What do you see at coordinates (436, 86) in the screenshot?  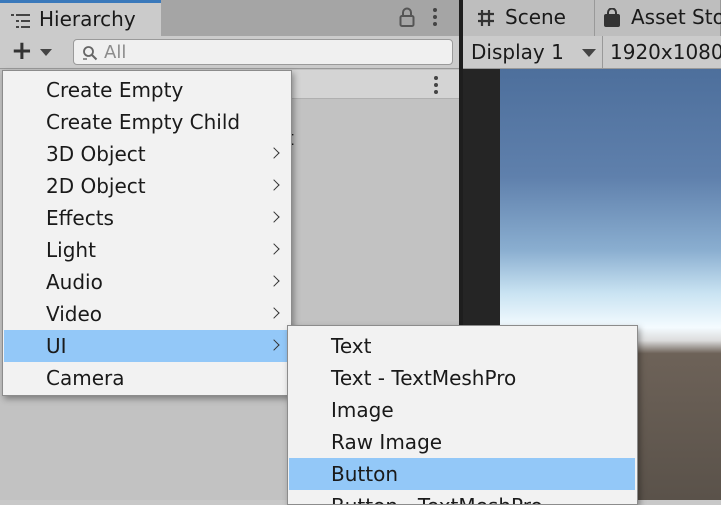 I see `scene-row-menu-icon` at bounding box center [436, 86].